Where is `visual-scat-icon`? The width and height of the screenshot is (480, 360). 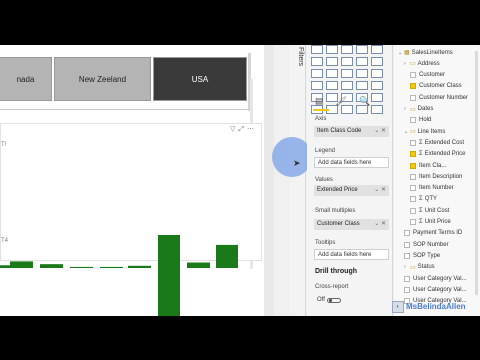
visual-scat-icon is located at coordinates (317, 73).